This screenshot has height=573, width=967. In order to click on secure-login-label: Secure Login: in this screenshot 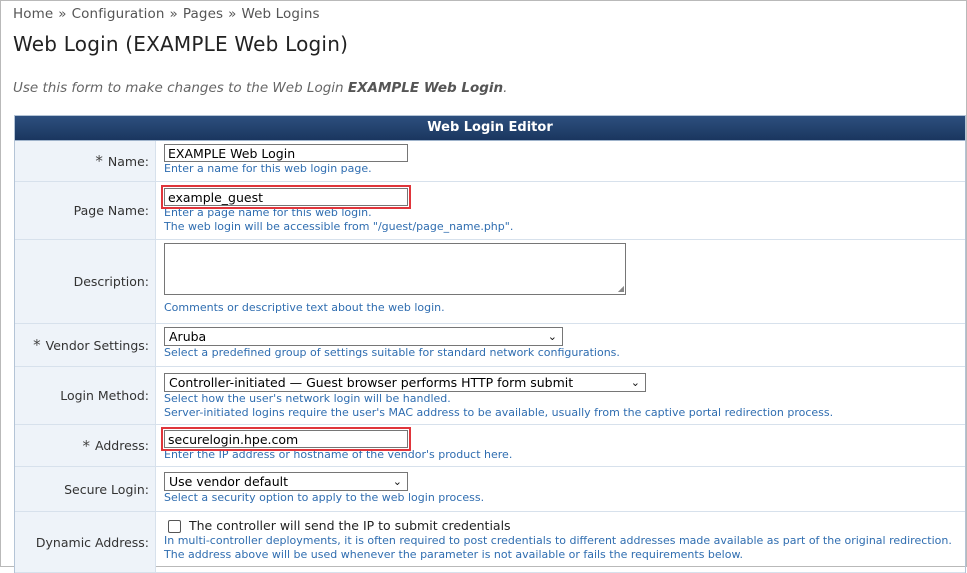, I will do `click(106, 489)`.